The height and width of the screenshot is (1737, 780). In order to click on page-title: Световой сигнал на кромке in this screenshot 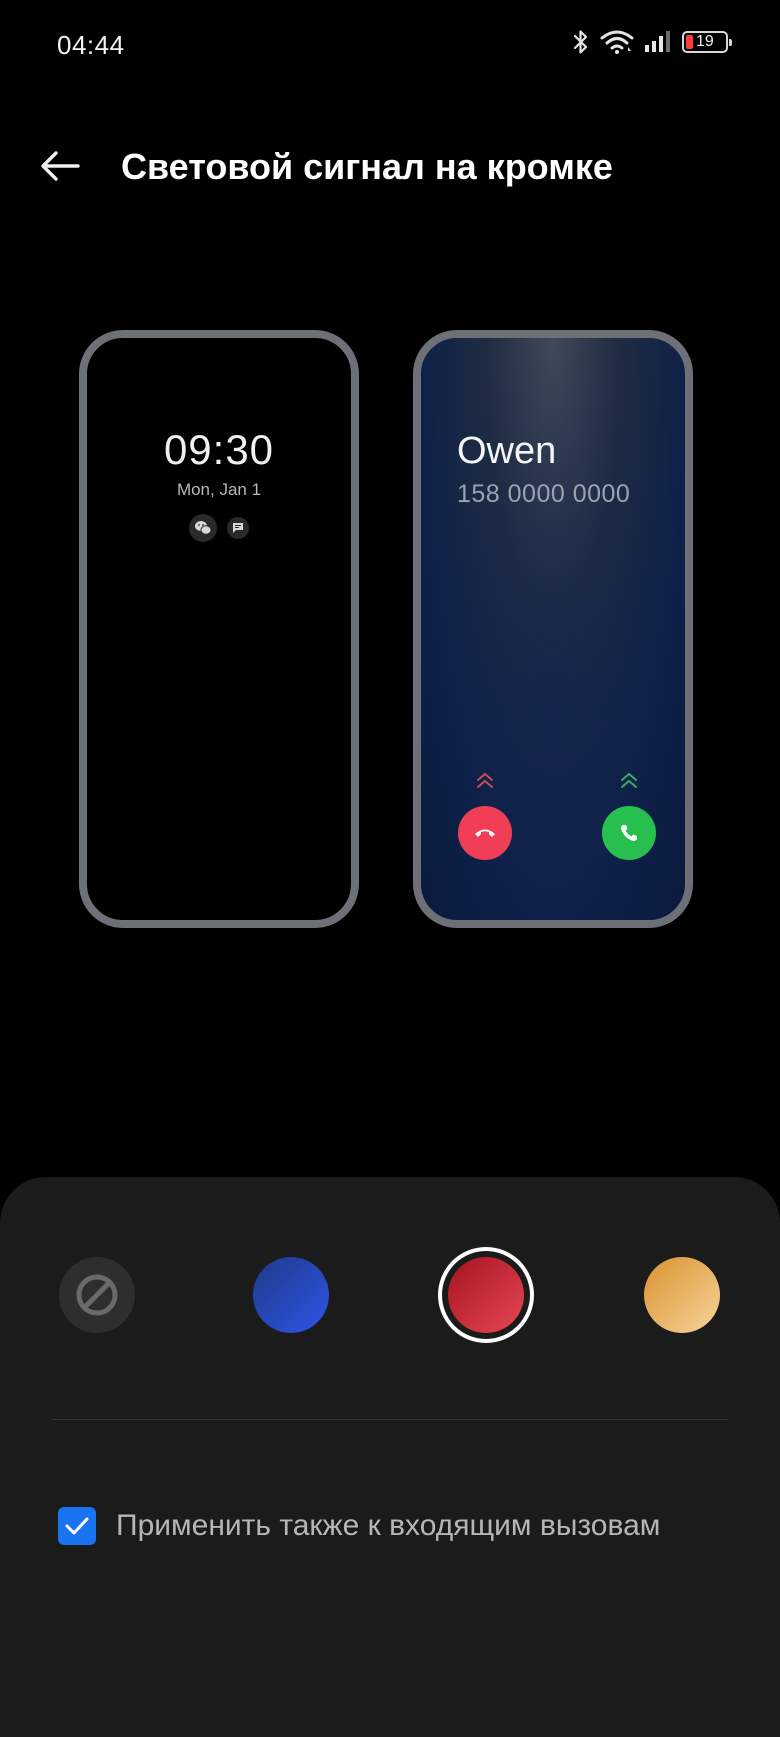, I will do `click(367, 166)`.